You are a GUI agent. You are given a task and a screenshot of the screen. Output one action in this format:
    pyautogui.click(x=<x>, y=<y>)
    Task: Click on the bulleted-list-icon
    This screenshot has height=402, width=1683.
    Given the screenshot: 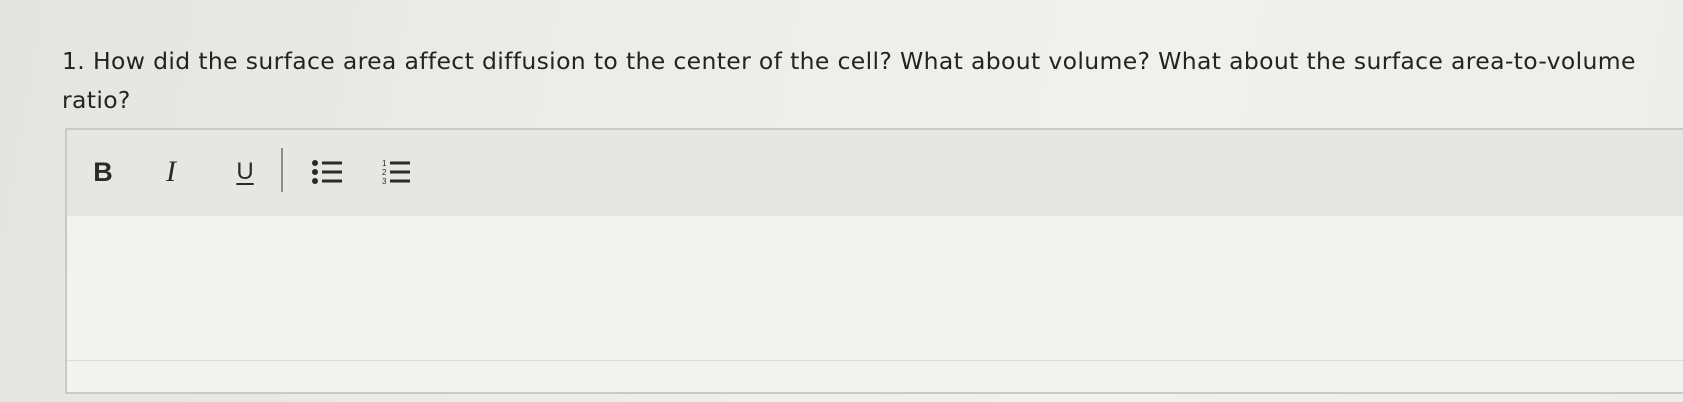 What is the action you would take?
    pyautogui.click(x=327, y=172)
    